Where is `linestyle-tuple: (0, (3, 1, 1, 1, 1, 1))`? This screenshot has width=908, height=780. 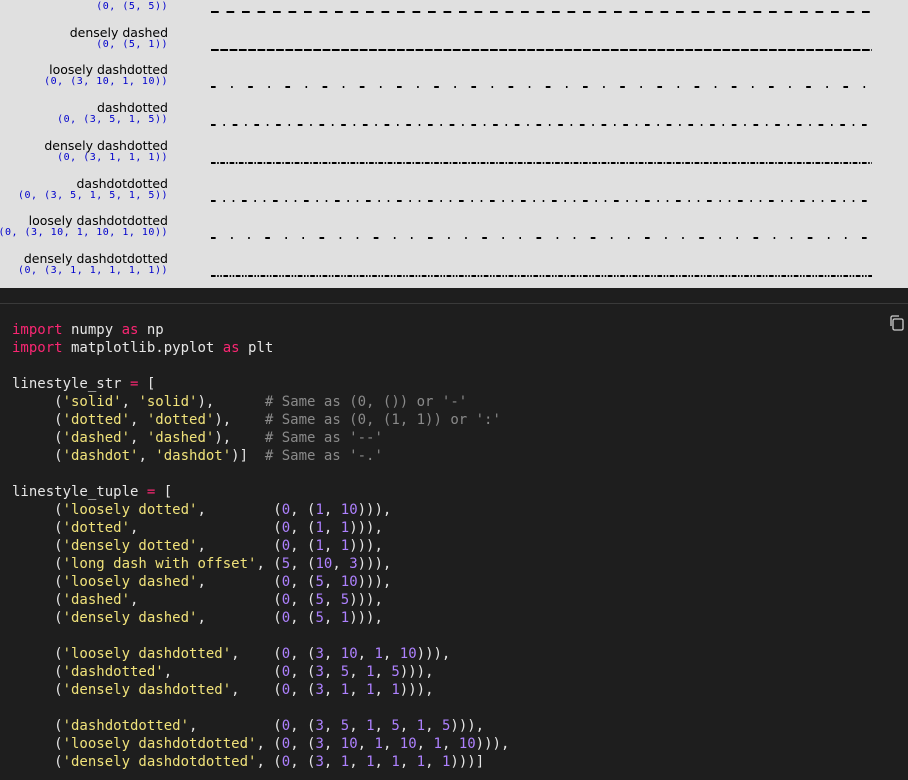 linestyle-tuple: (0, (3, 1, 1, 1, 1, 1)) is located at coordinates (93, 270).